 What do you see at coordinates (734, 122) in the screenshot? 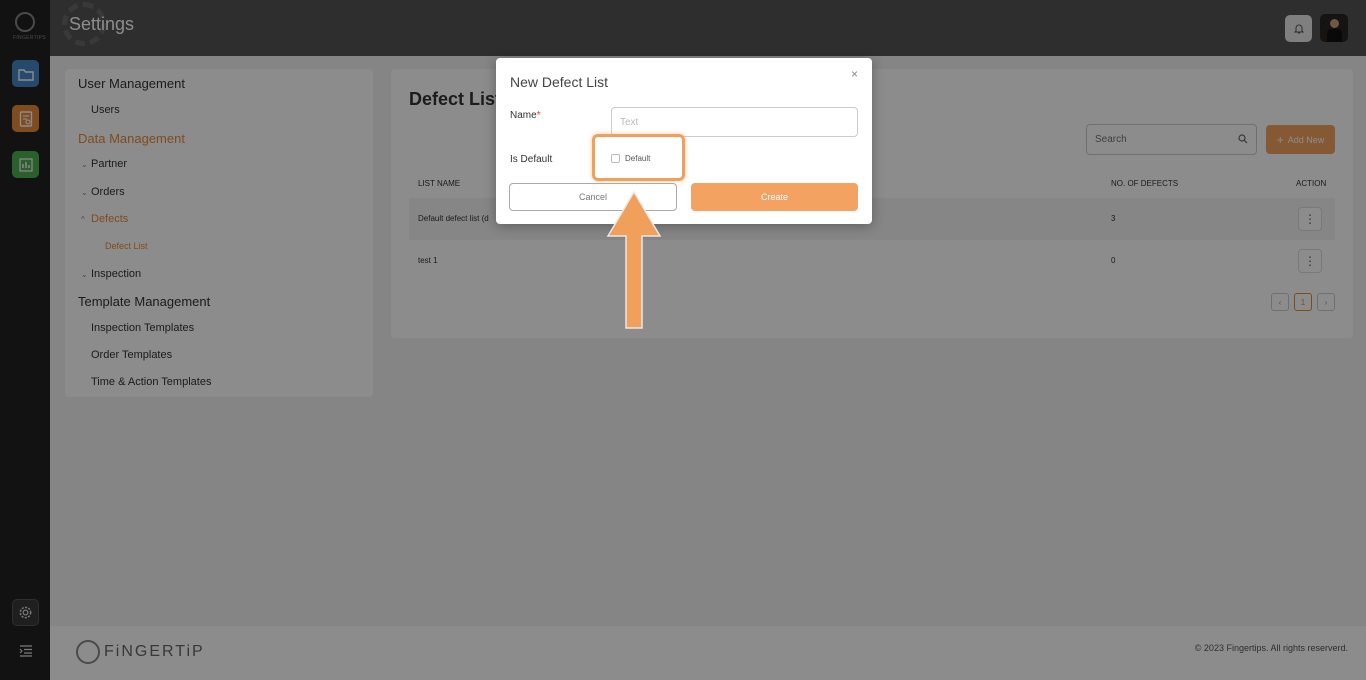
I see `name-field` at bounding box center [734, 122].